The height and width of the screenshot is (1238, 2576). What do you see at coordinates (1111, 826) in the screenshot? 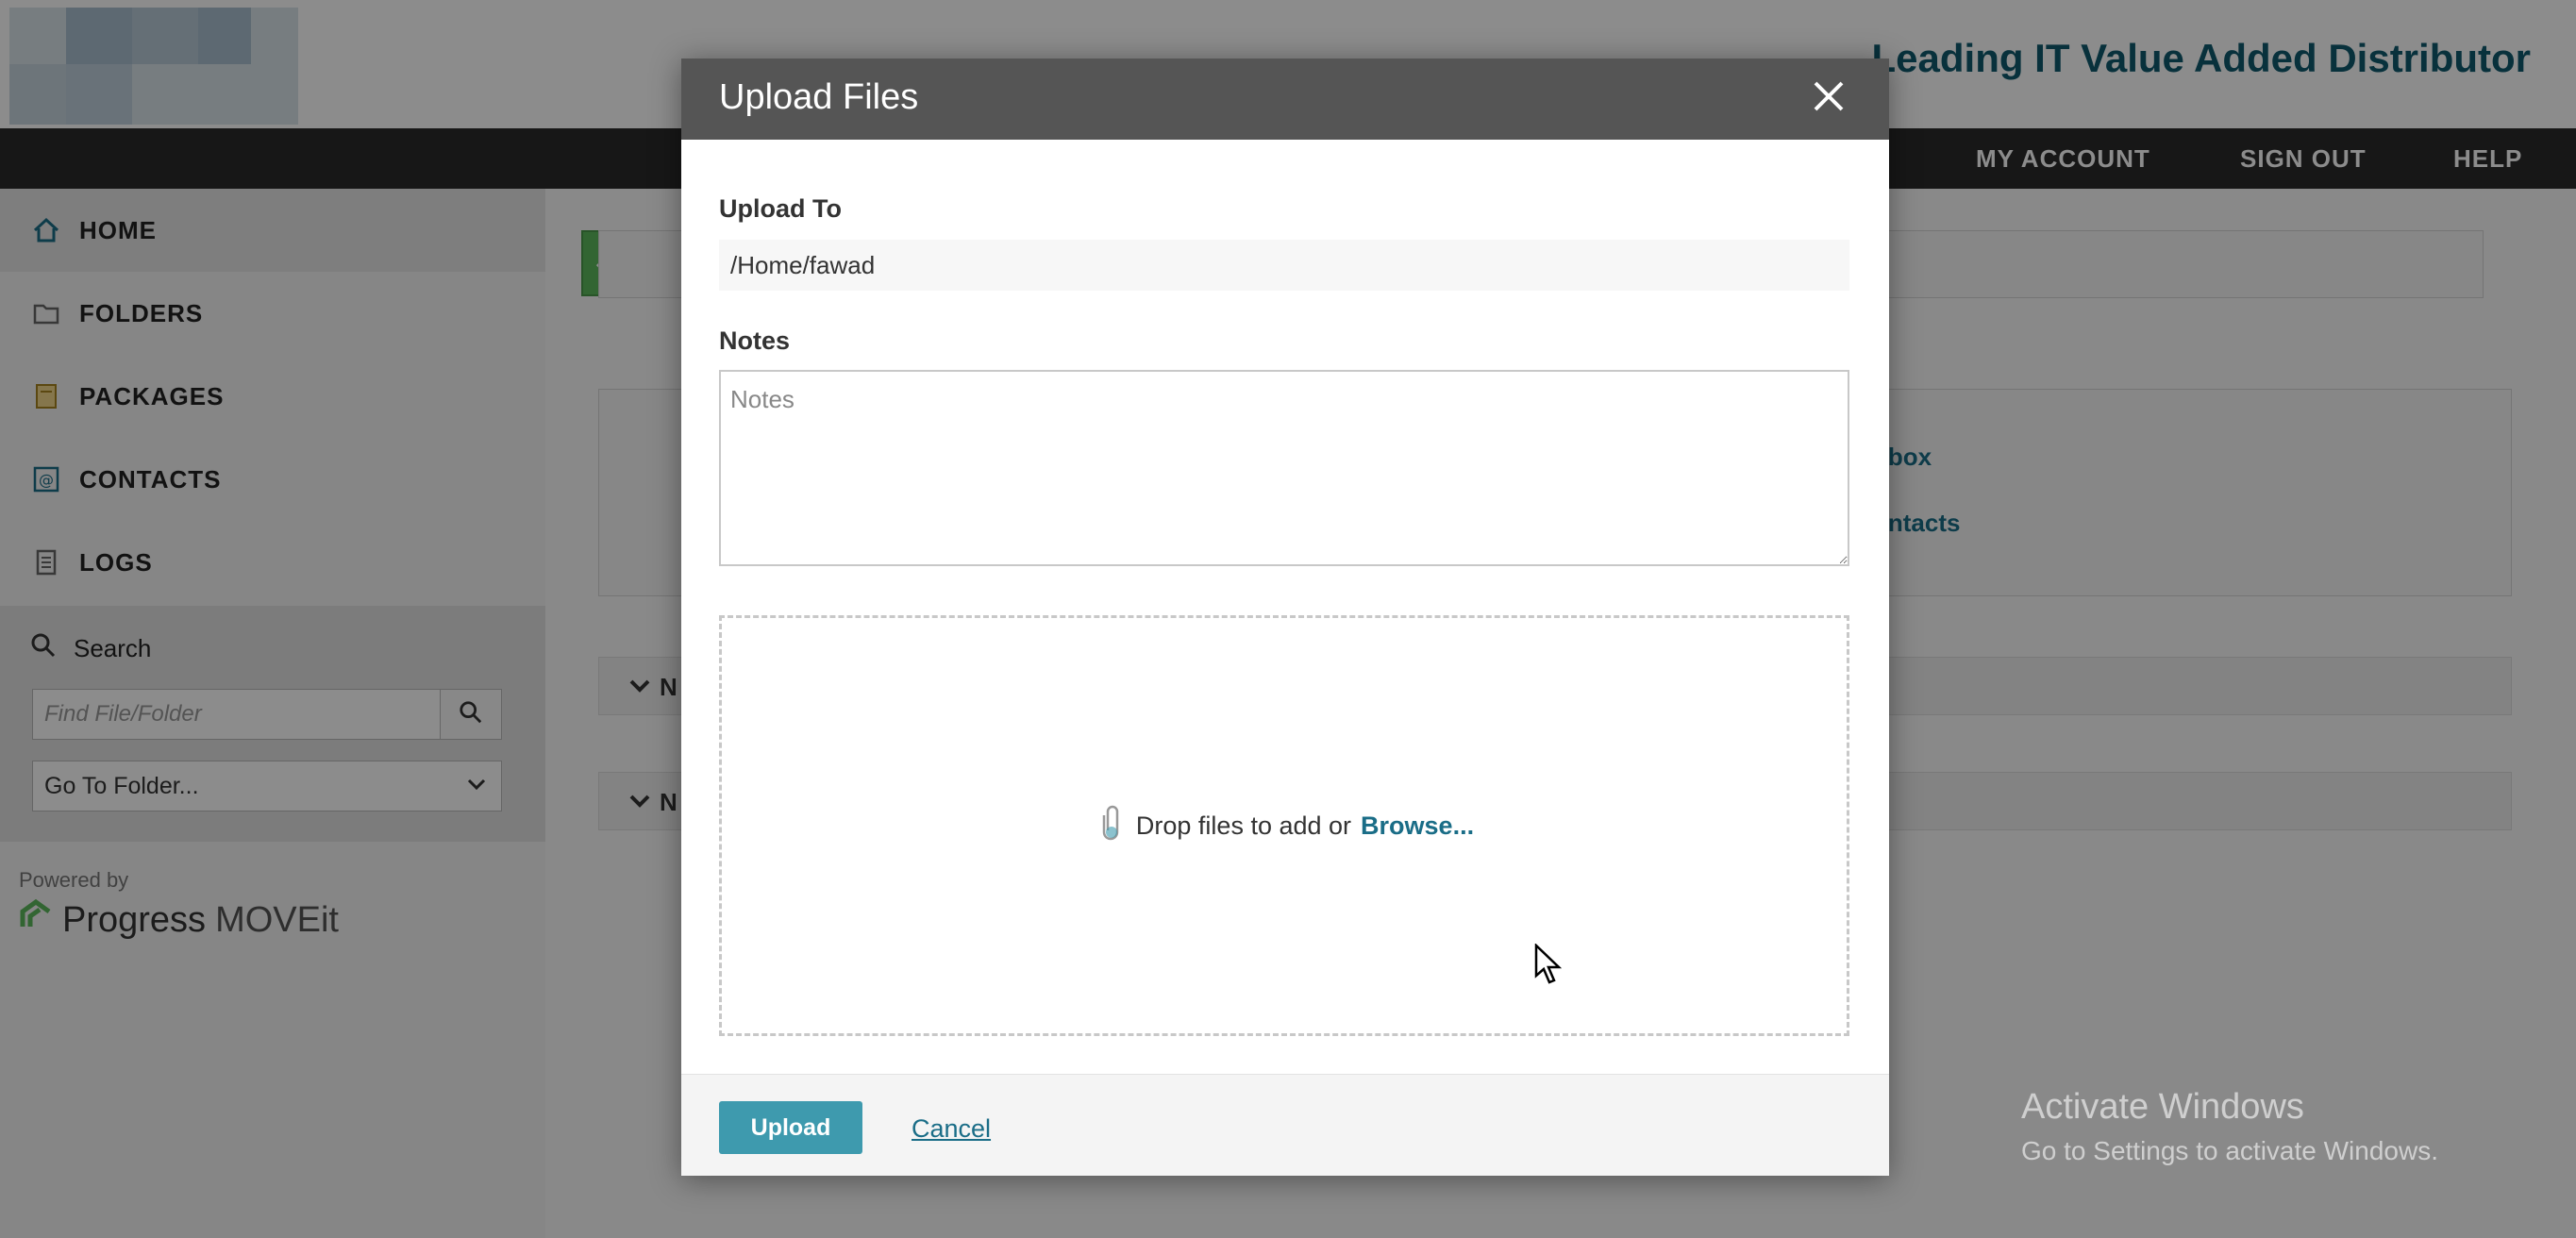
I see `attachment-icon` at bounding box center [1111, 826].